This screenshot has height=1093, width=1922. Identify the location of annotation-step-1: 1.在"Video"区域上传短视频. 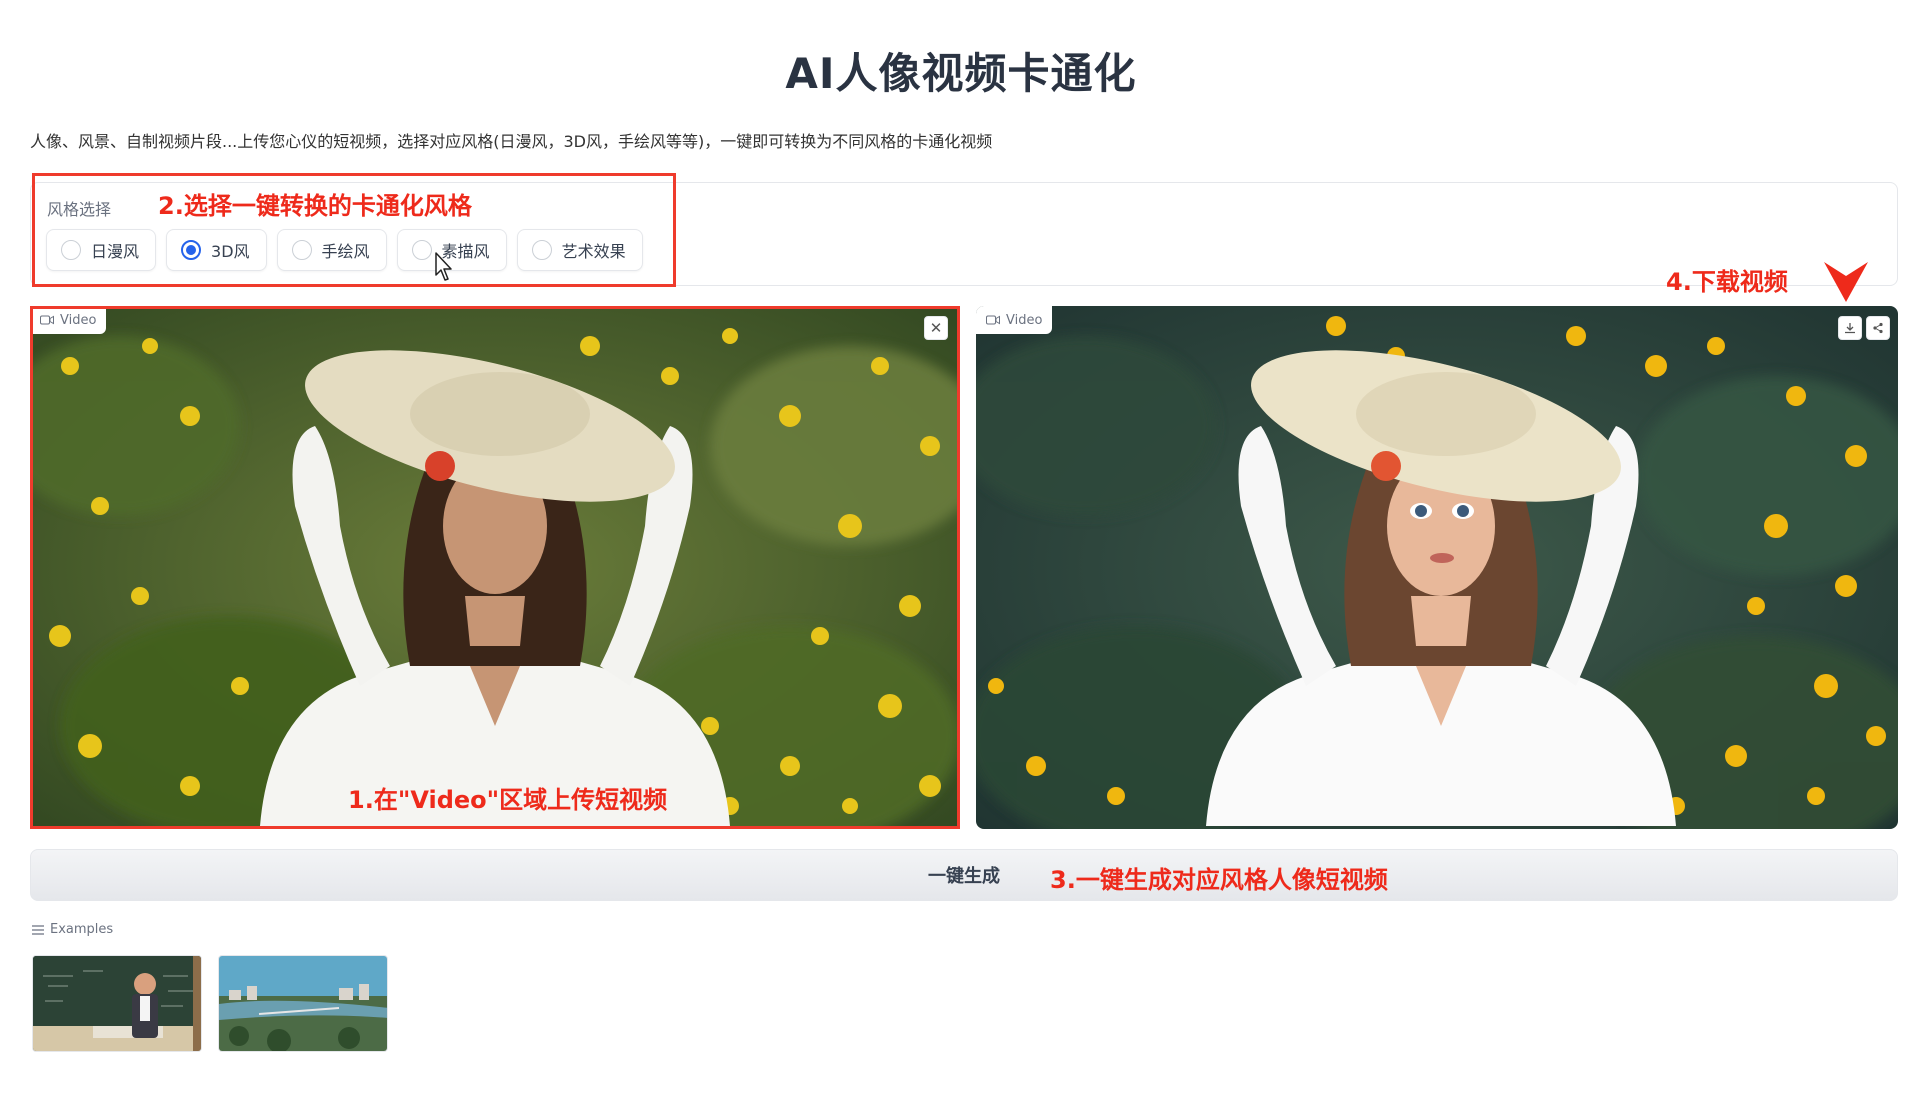
(508, 800).